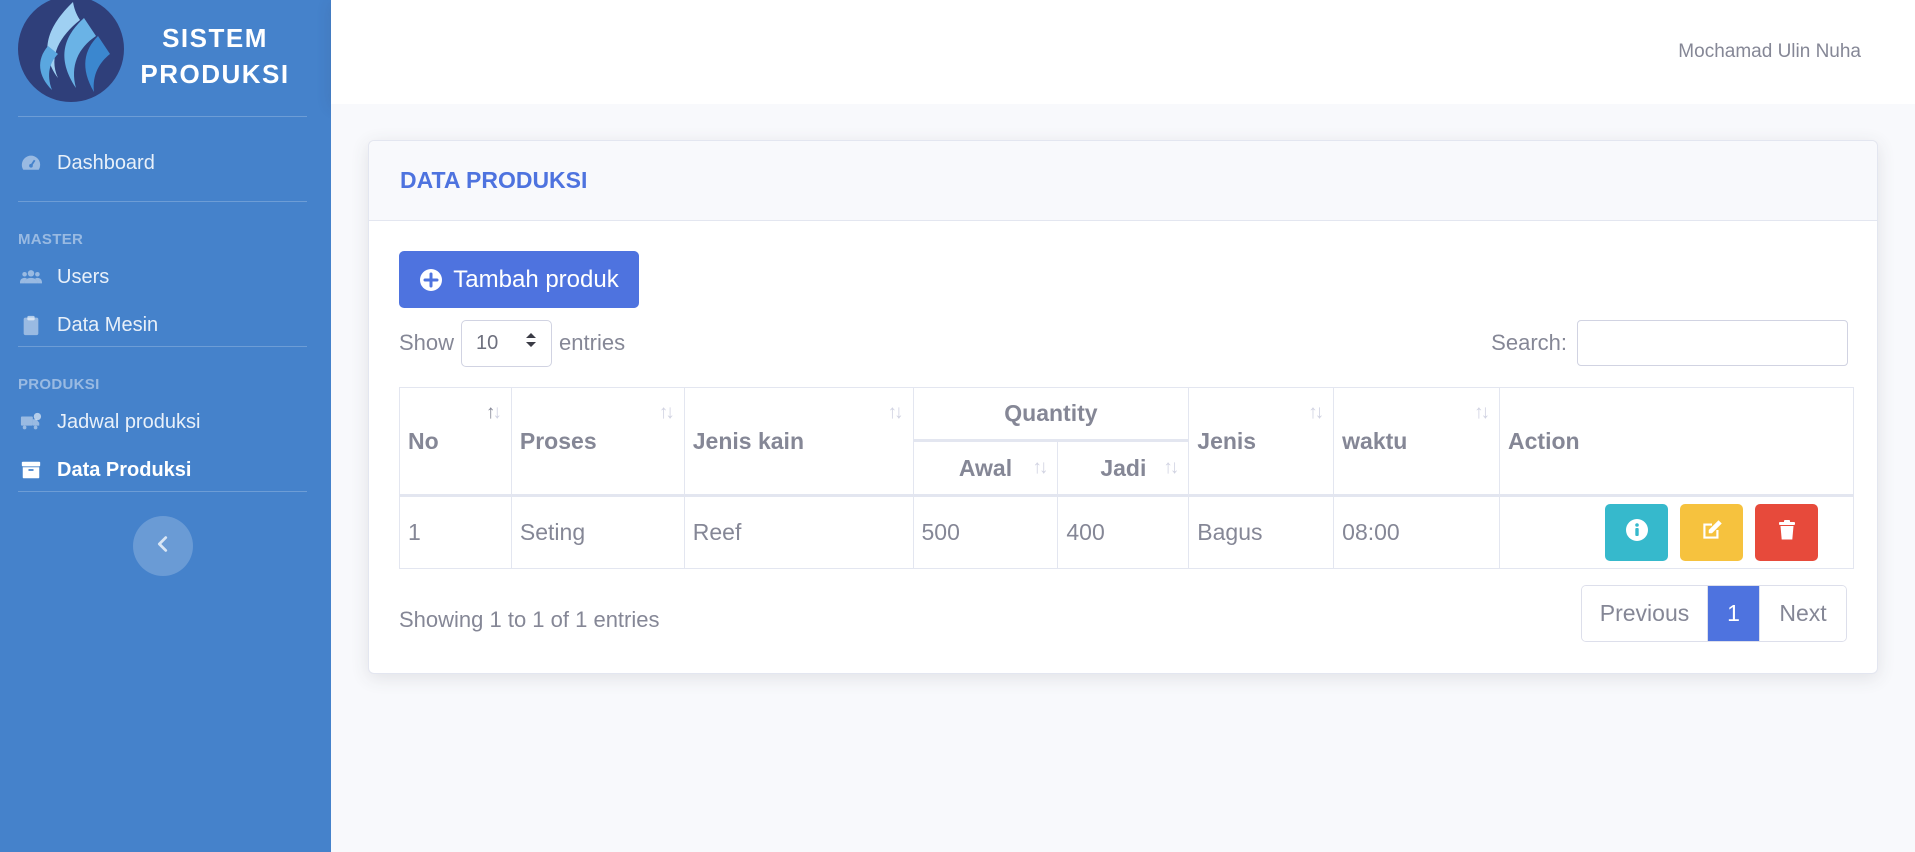  I want to click on column-header-jadi: Jadi ↑↓, so click(1123, 468).